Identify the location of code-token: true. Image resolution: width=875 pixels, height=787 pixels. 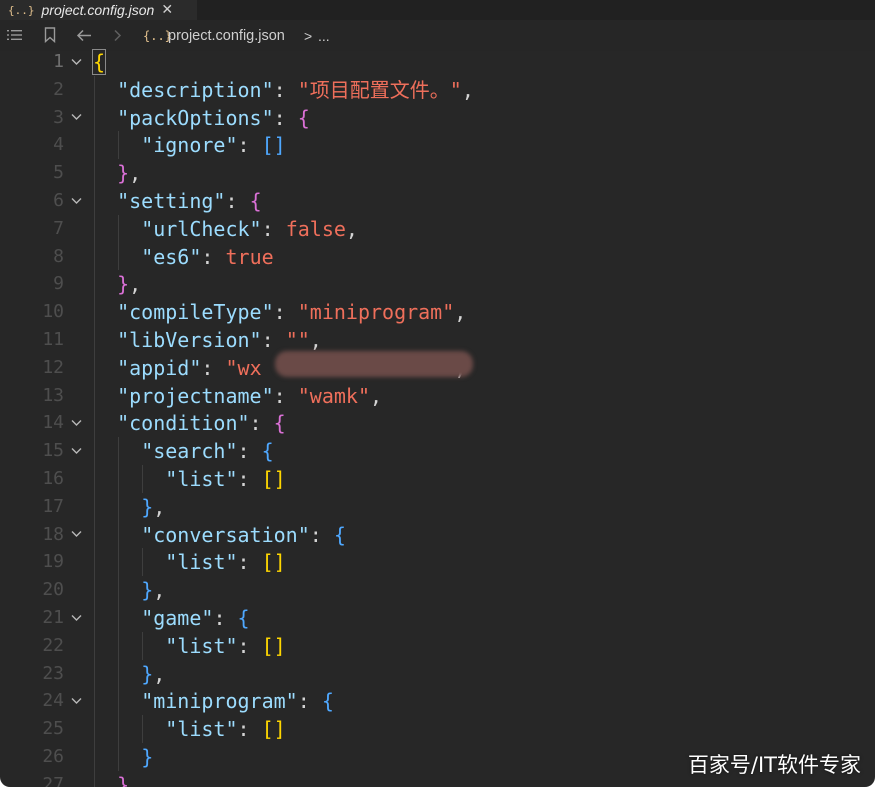
(249, 256).